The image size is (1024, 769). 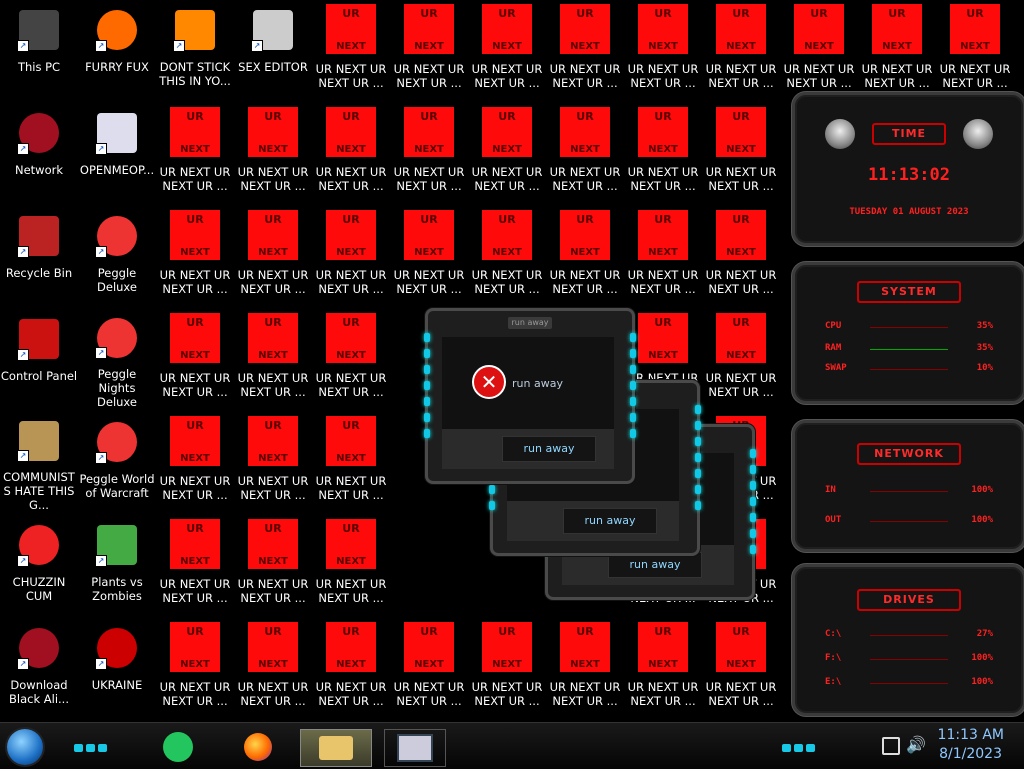 I want to click on net-out-value: 100%, so click(x=982, y=520).